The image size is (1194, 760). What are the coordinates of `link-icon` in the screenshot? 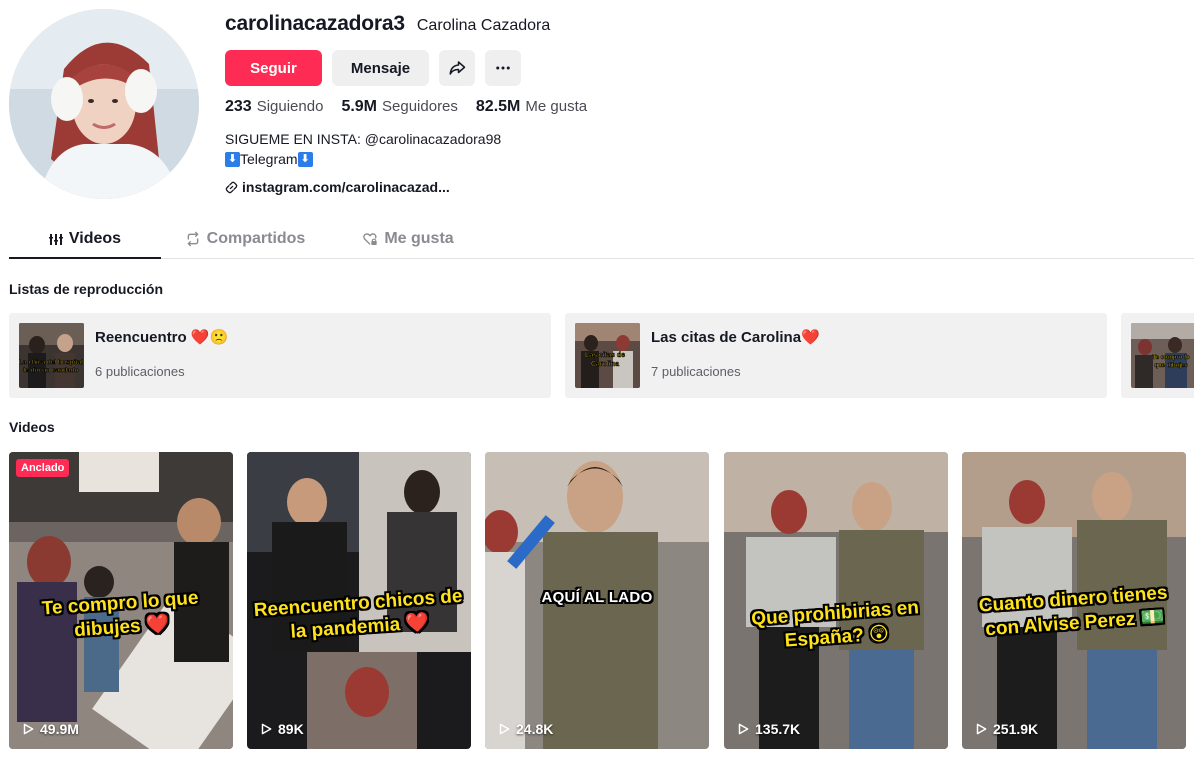 It's located at (231, 187).